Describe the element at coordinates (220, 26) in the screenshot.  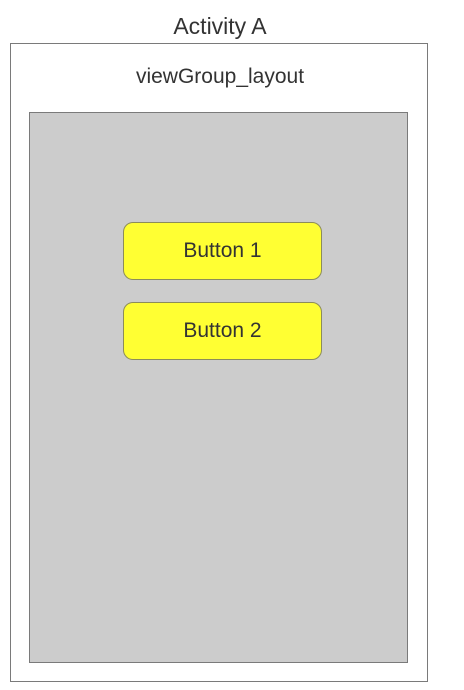
I see `activity-title: Activity A` at that location.